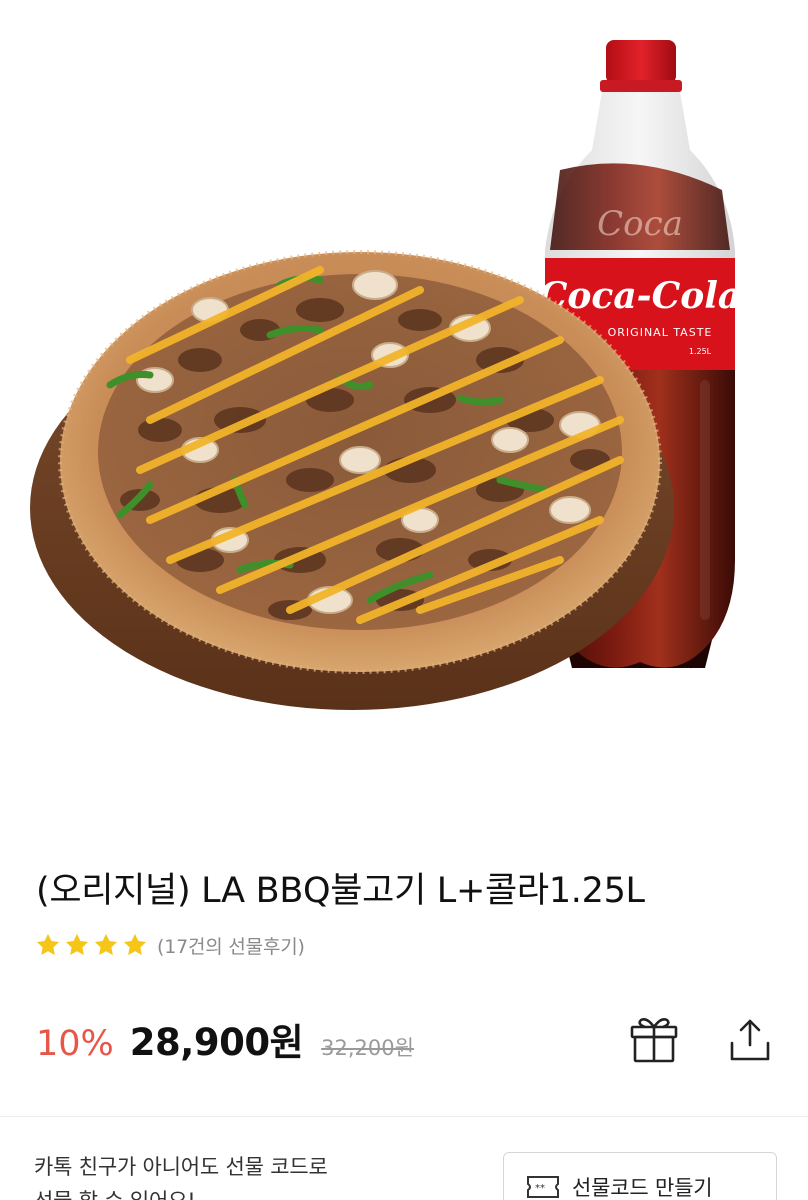  I want to click on gift-code-note-line1: 카톡 친구가 아니어도 선물 코드로, so click(181, 1167).